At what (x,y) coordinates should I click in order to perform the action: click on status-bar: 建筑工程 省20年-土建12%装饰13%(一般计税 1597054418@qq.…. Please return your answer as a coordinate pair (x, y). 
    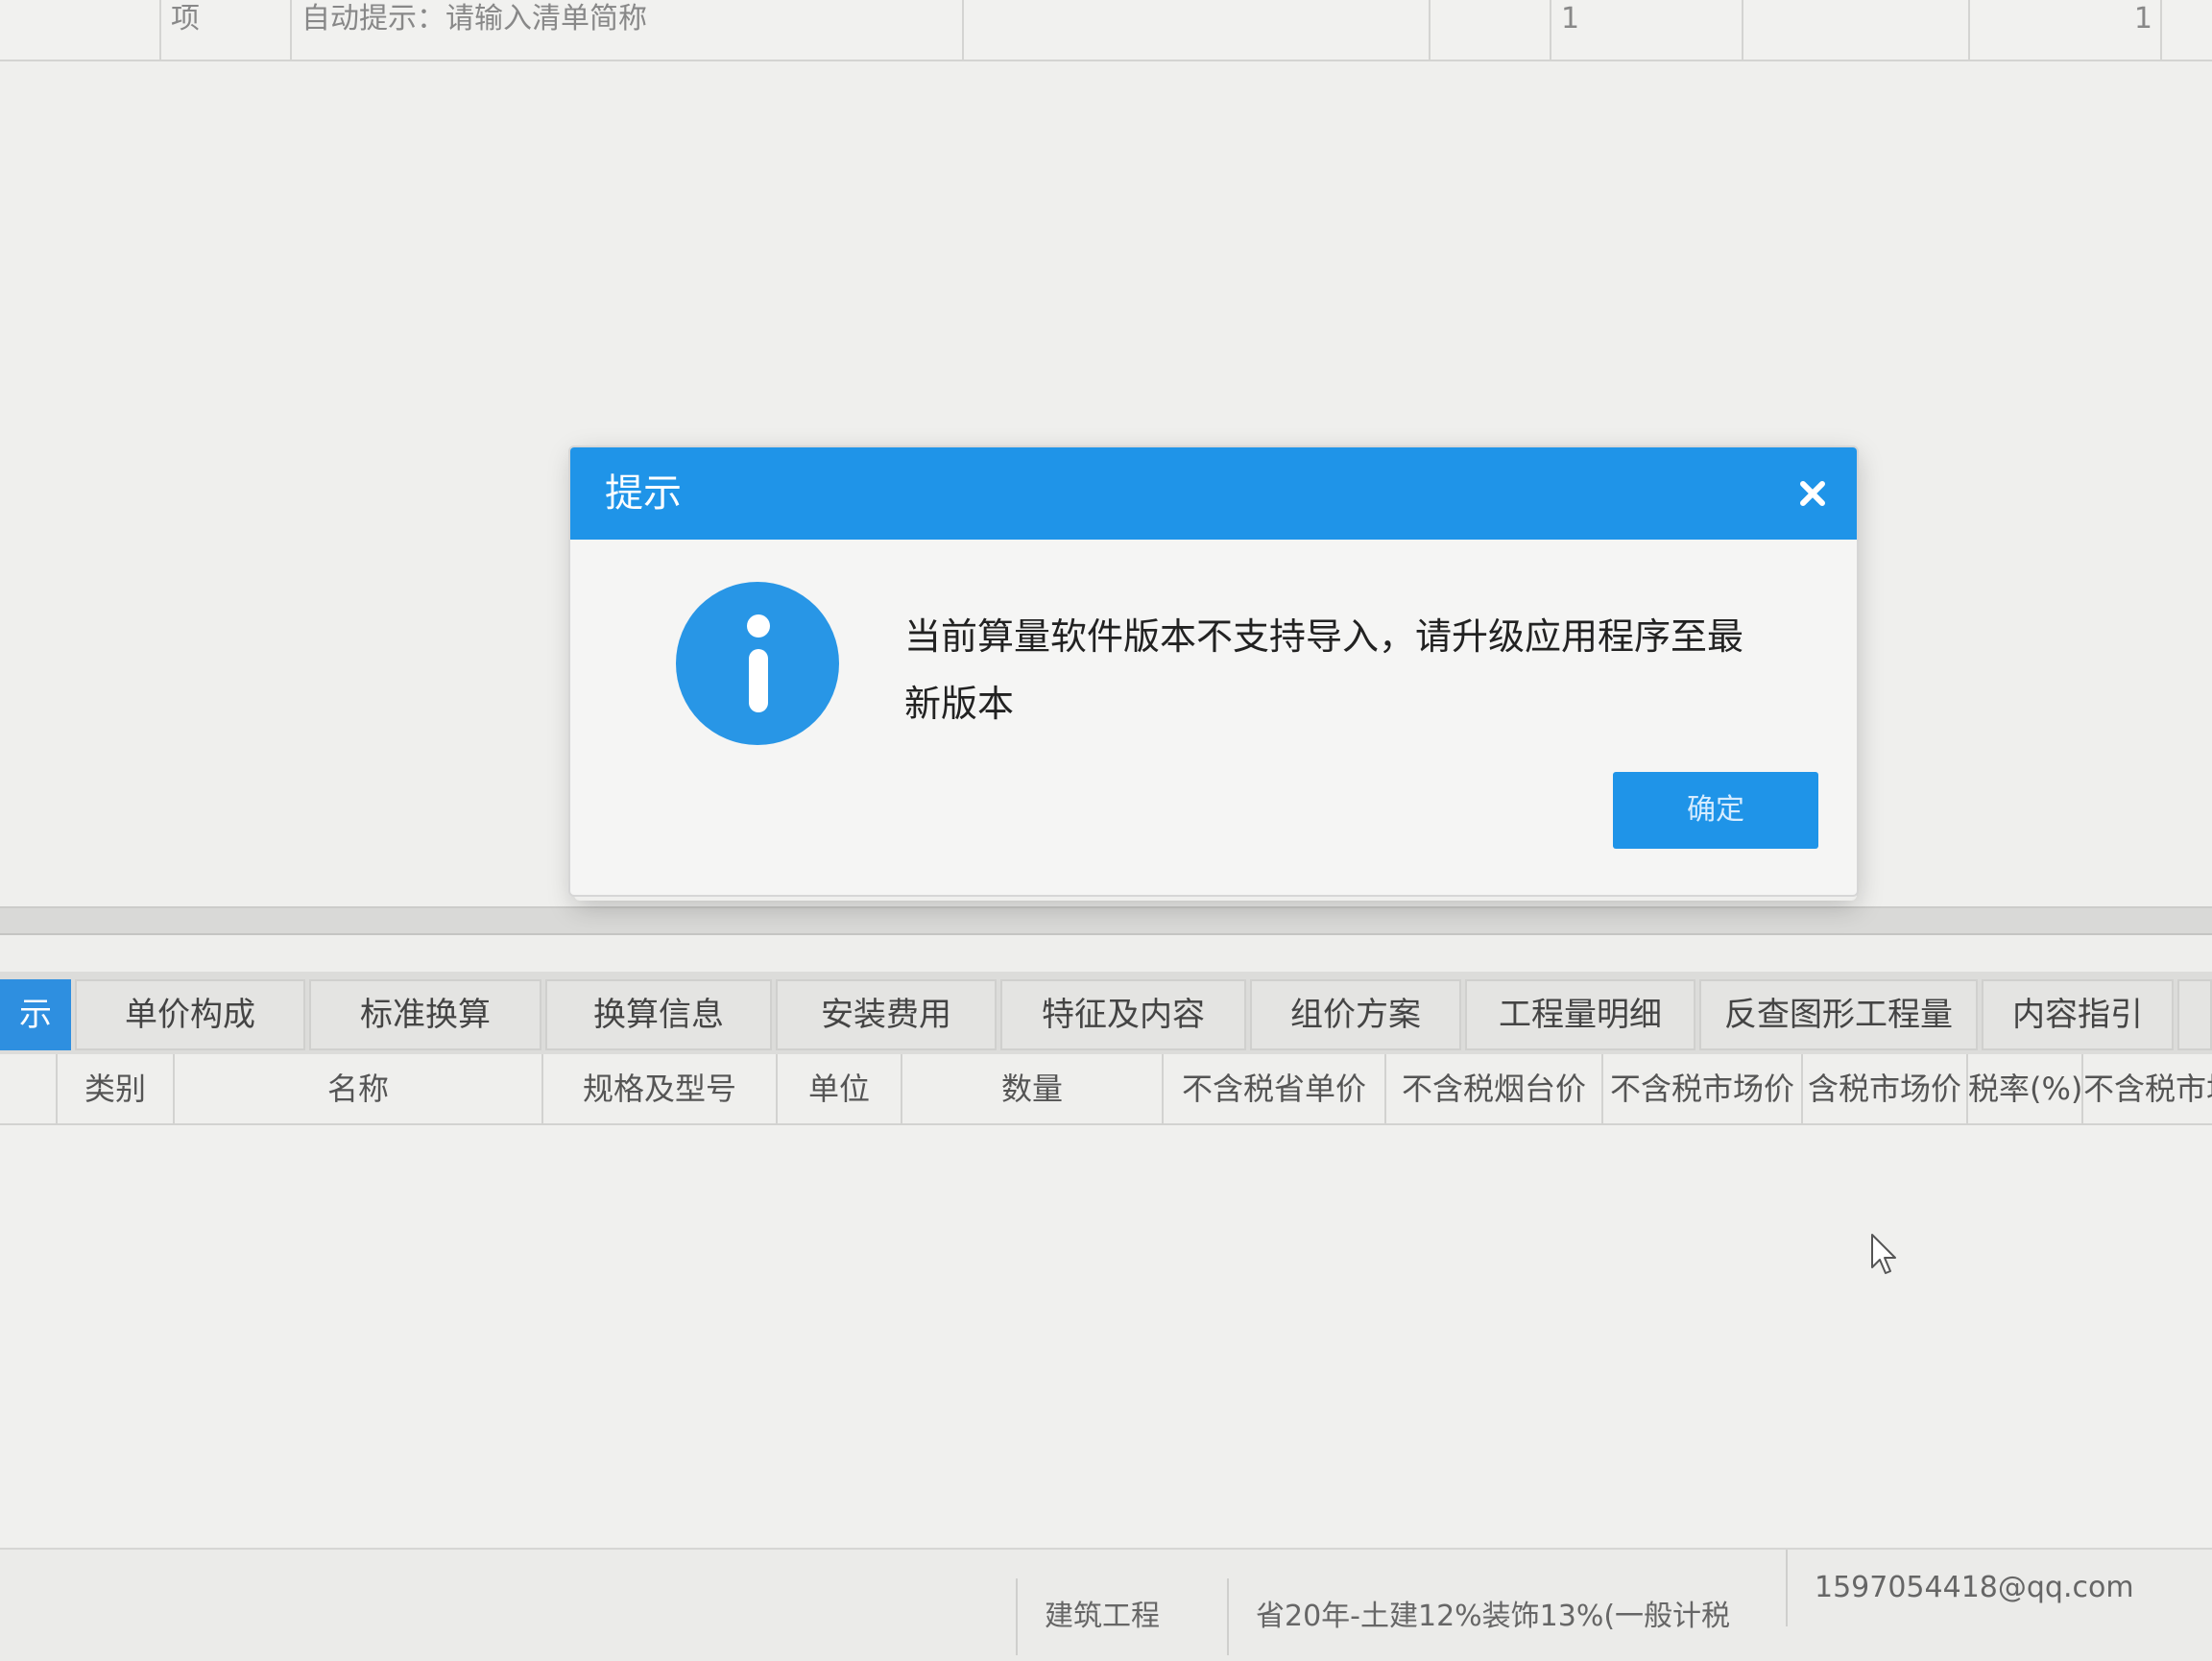
    Looking at the image, I should click on (1106, 1605).